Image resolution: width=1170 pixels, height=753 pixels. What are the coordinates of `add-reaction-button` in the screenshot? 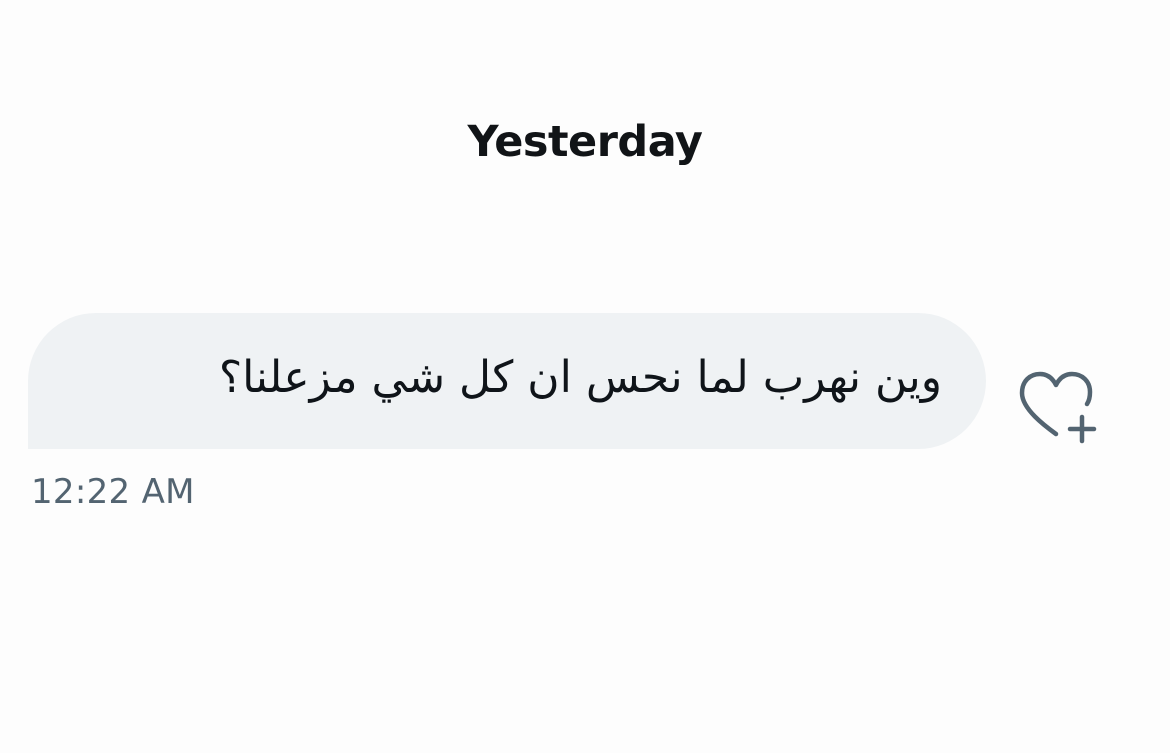 It's located at (1058, 404).